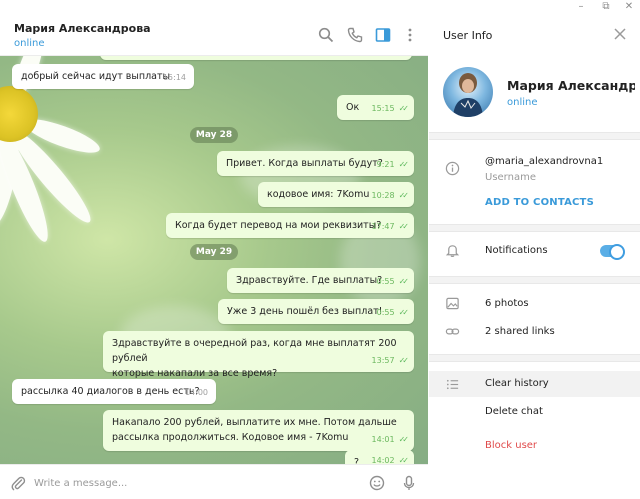 The height and width of the screenshot is (499, 640). I want to click on message-time: 9:21 ✓✓, so click(393, 164).